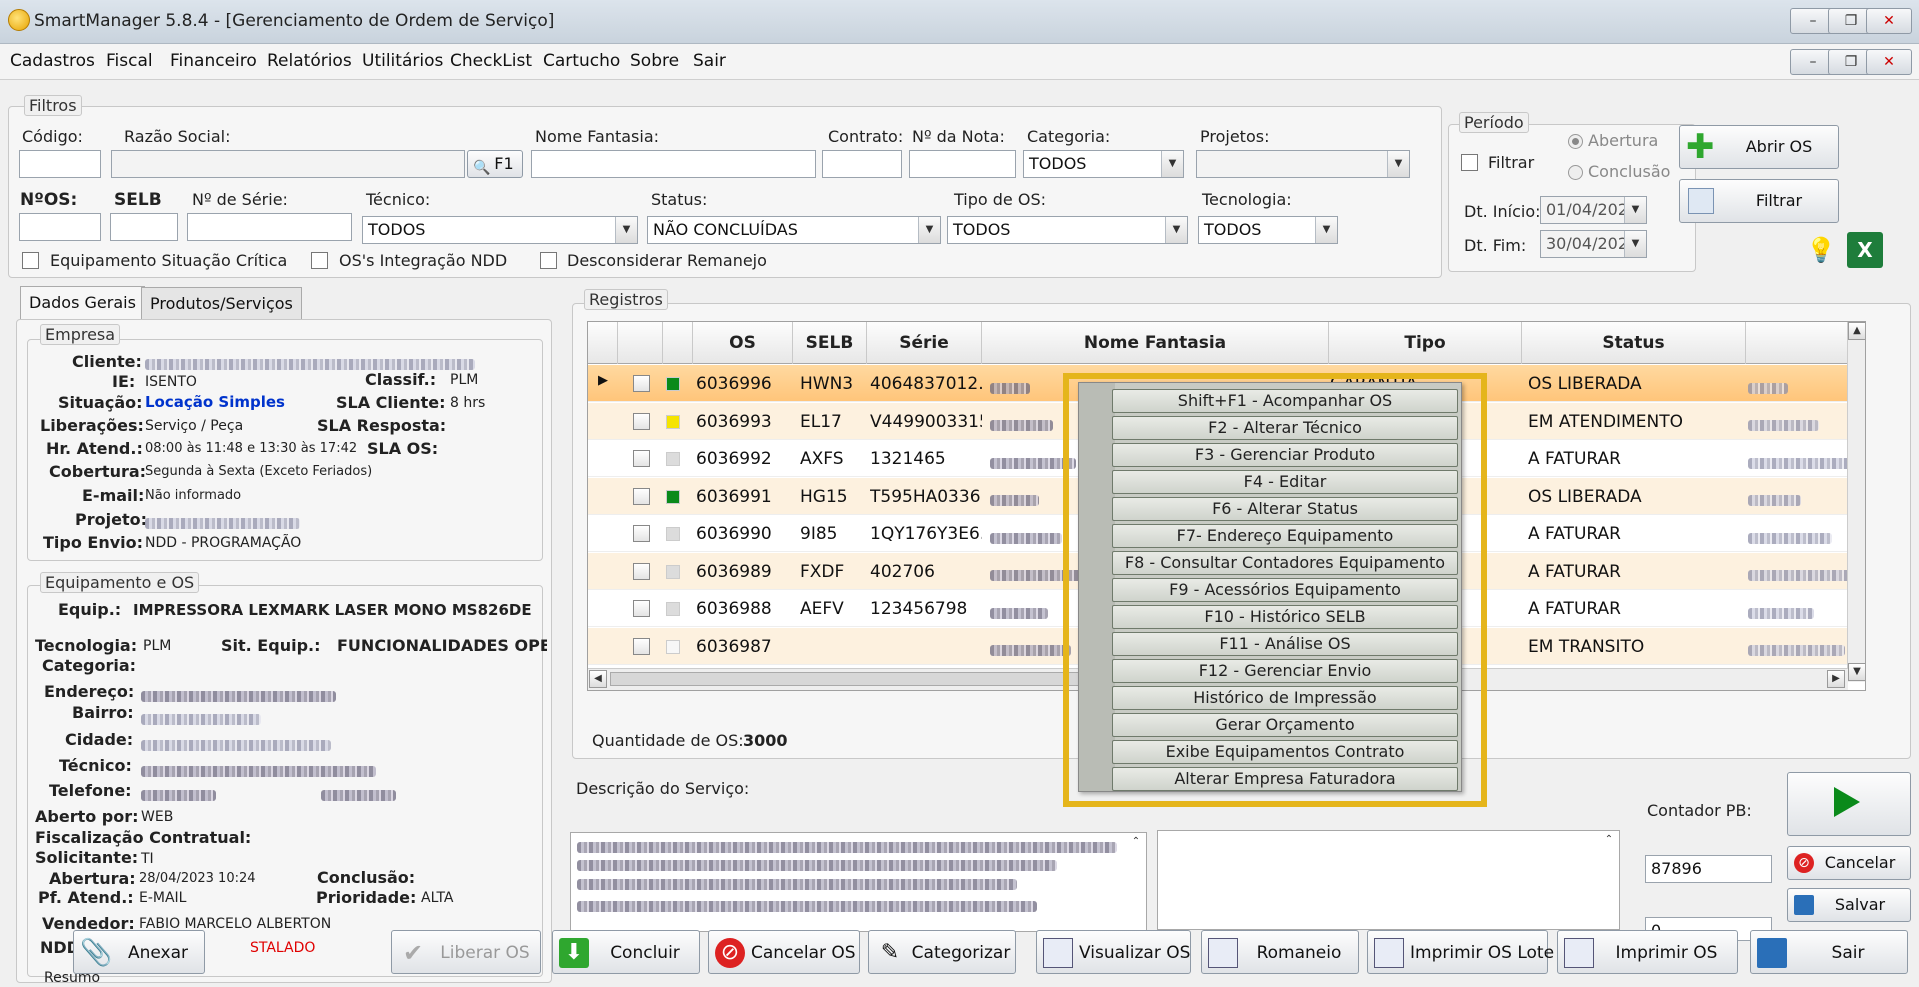  I want to click on context-menu-item: F6 - Alterar Status, so click(1285, 509).